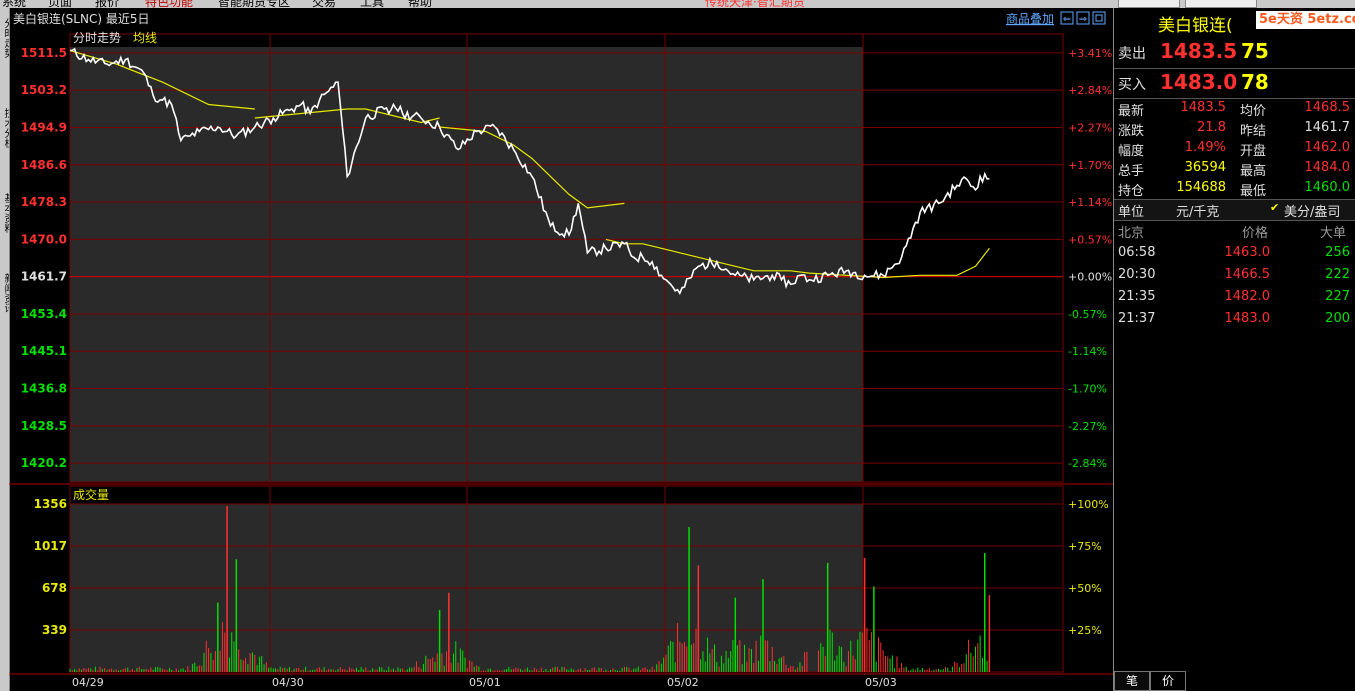 This screenshot has height=691, width=1355. Describe the element at coordinates (1132, 85) in the screenshot. I see `buy-label: 买入` at that location.